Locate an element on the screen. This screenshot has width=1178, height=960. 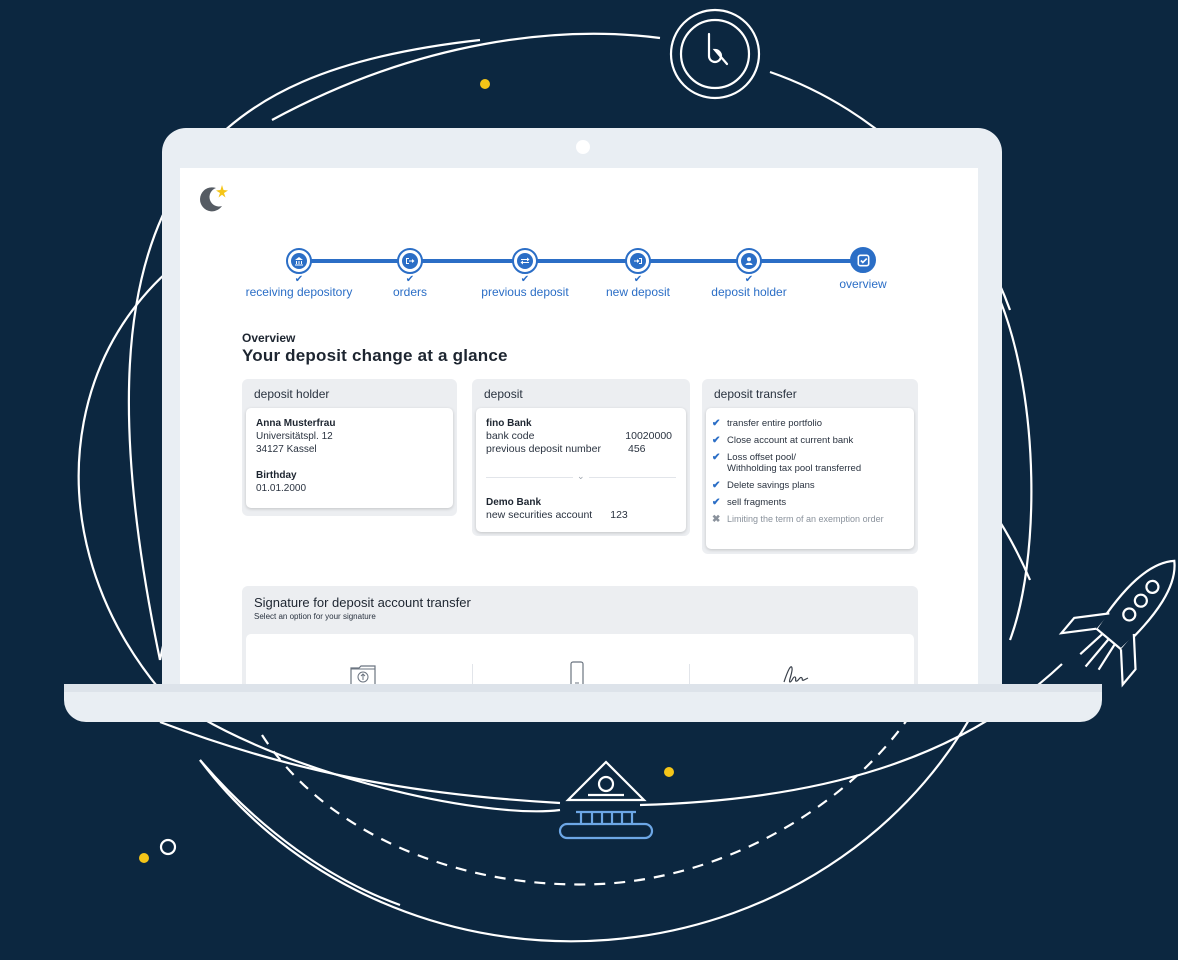
bank-code-value: 10020000 is located at coordinates (648, 436).